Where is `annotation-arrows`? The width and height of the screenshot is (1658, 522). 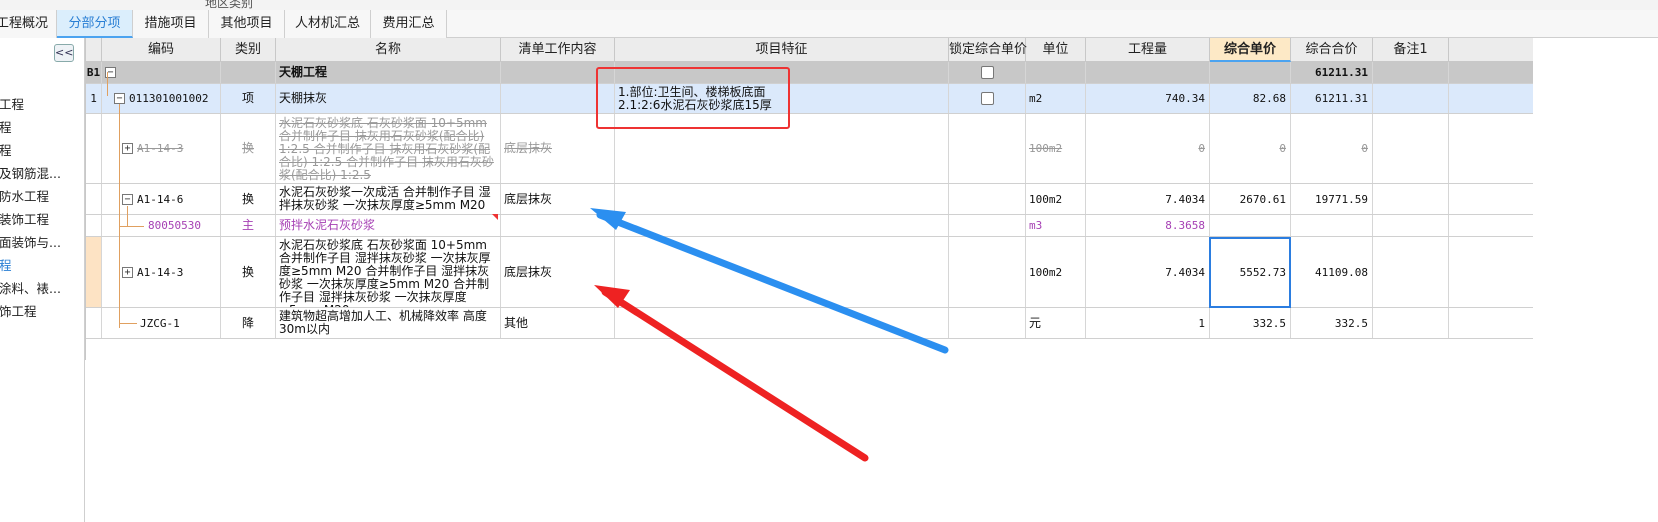
annotation-arrows is located at coordinates (769, 335).